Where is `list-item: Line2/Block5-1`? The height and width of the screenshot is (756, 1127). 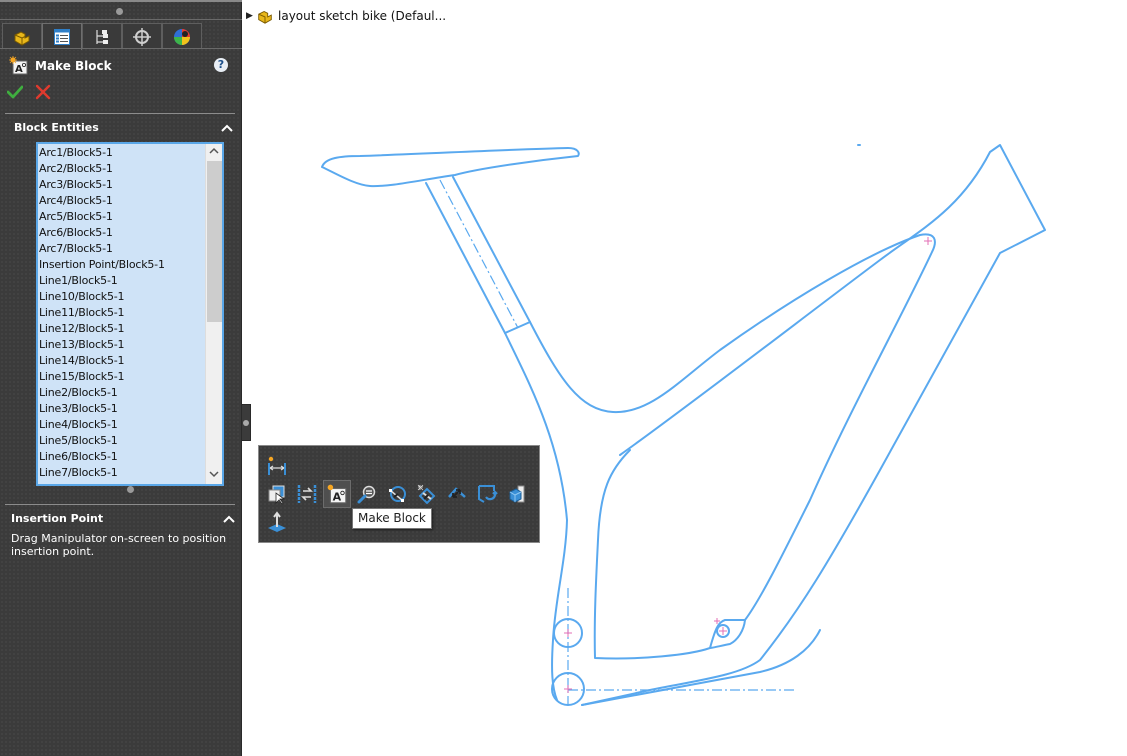
list-item: Line2/Block5-1 is located at coordinates (121, 393).